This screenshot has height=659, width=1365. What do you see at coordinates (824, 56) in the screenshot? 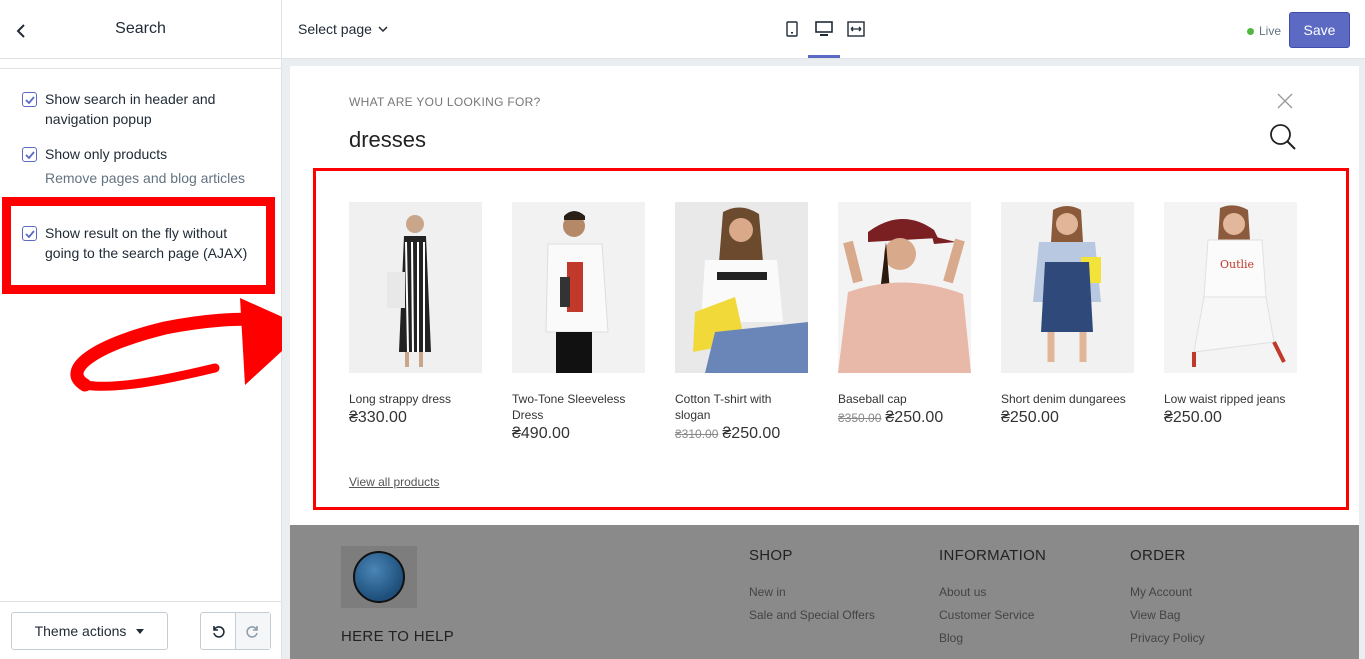
I see `active-device-indicator` at bounding box center [824, 56].